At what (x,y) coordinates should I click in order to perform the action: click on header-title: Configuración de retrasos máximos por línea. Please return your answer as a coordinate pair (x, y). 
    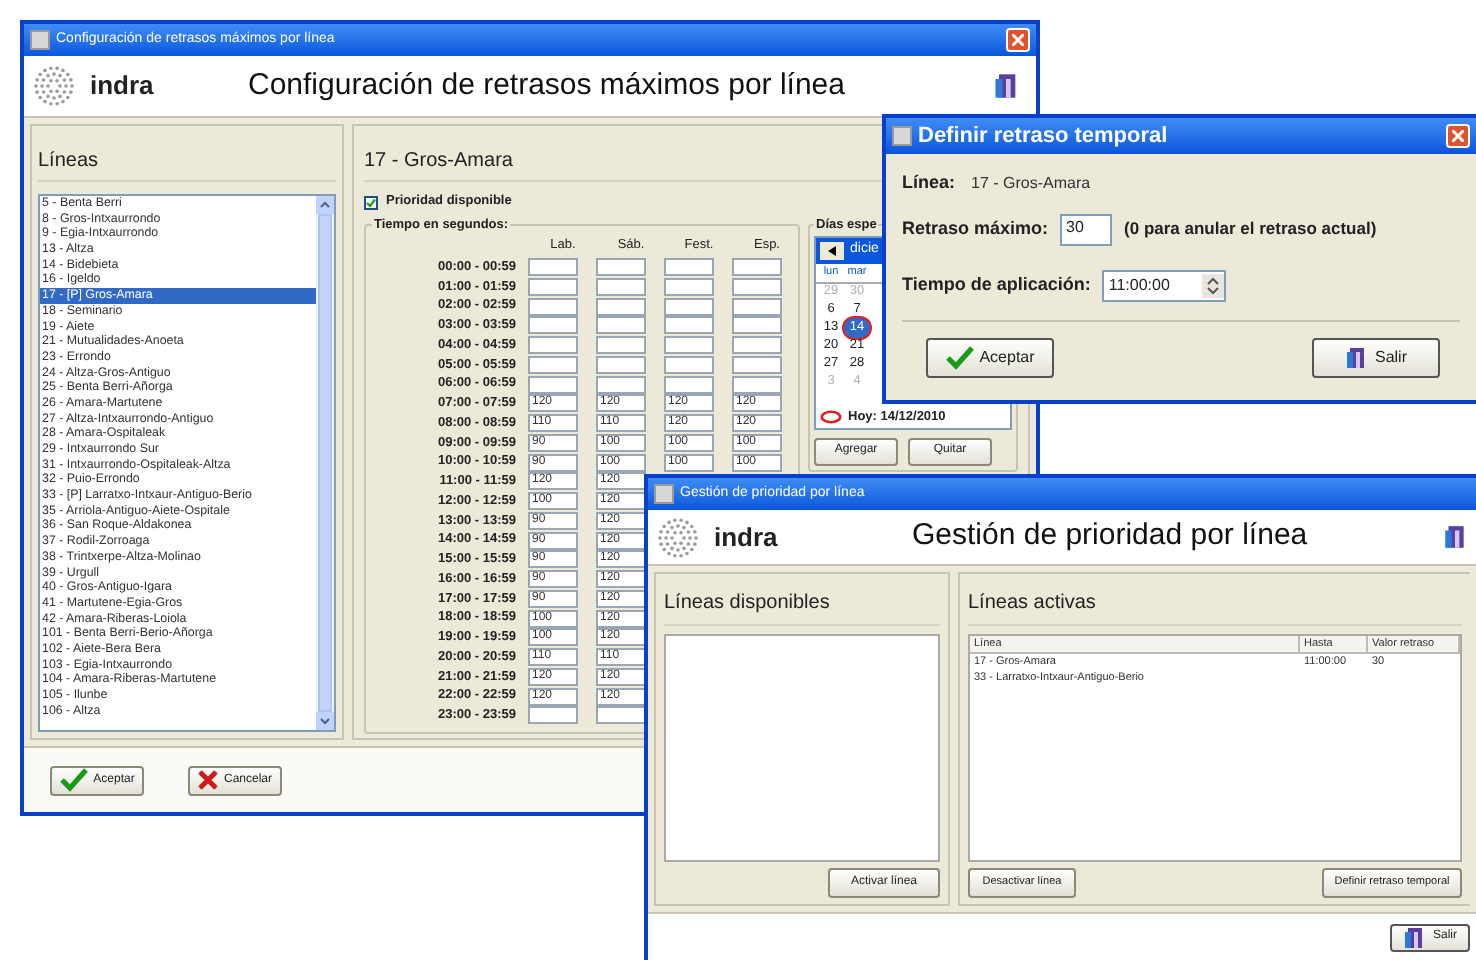
    Looking at the image, I should click on (546, 85).